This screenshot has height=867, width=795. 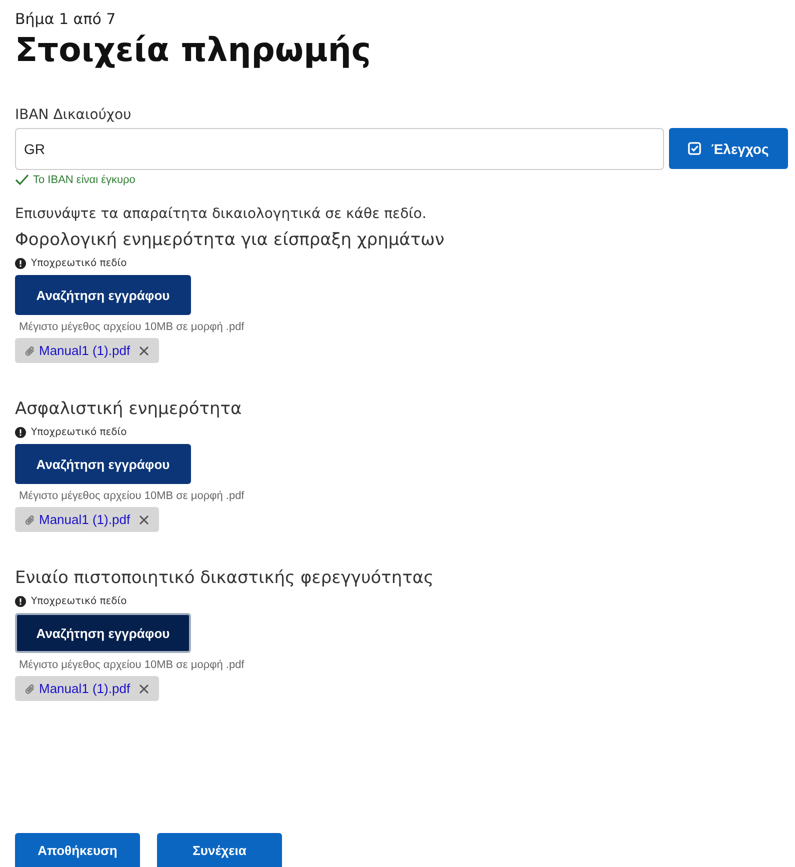 What do you see at coordinates (193, 49) in the screenshot?
I see `page-title: Στοιχεία πληρωμής` at bounding box center [193, 49].